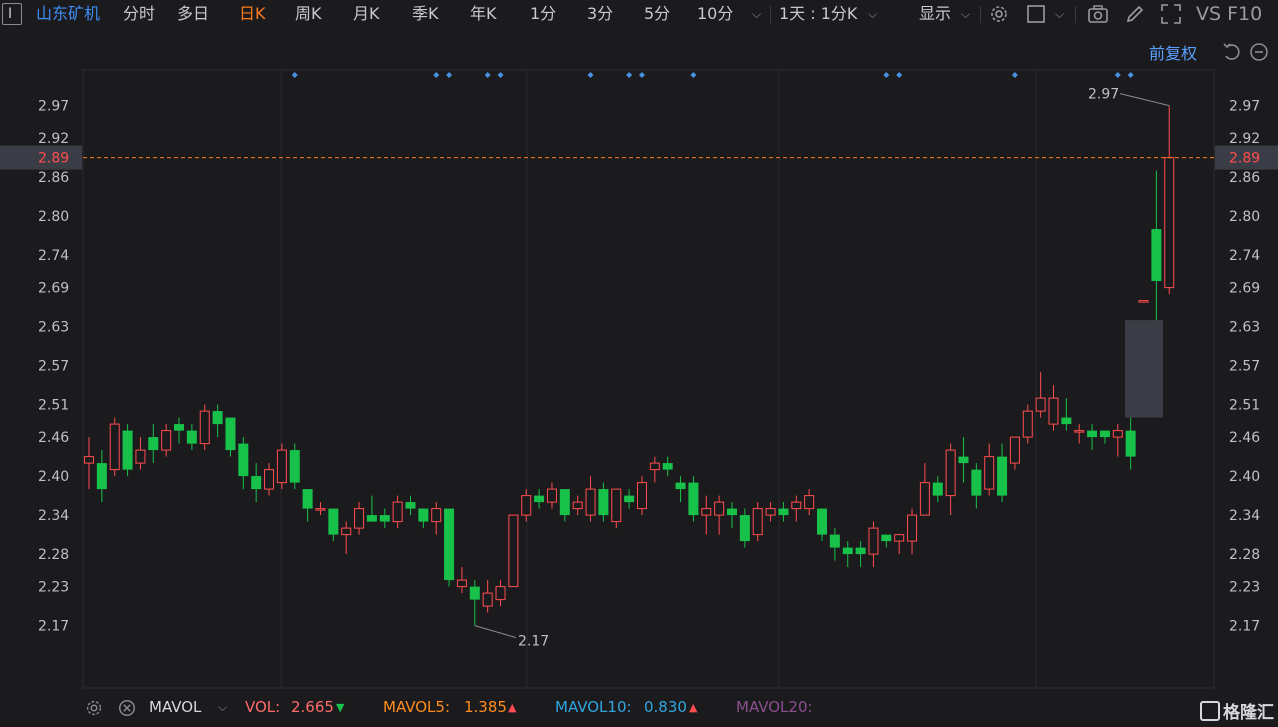  What do you see at coordinates (127, 708) in the screenshot?
I see `close-icon` at bounding box center [127, 708].